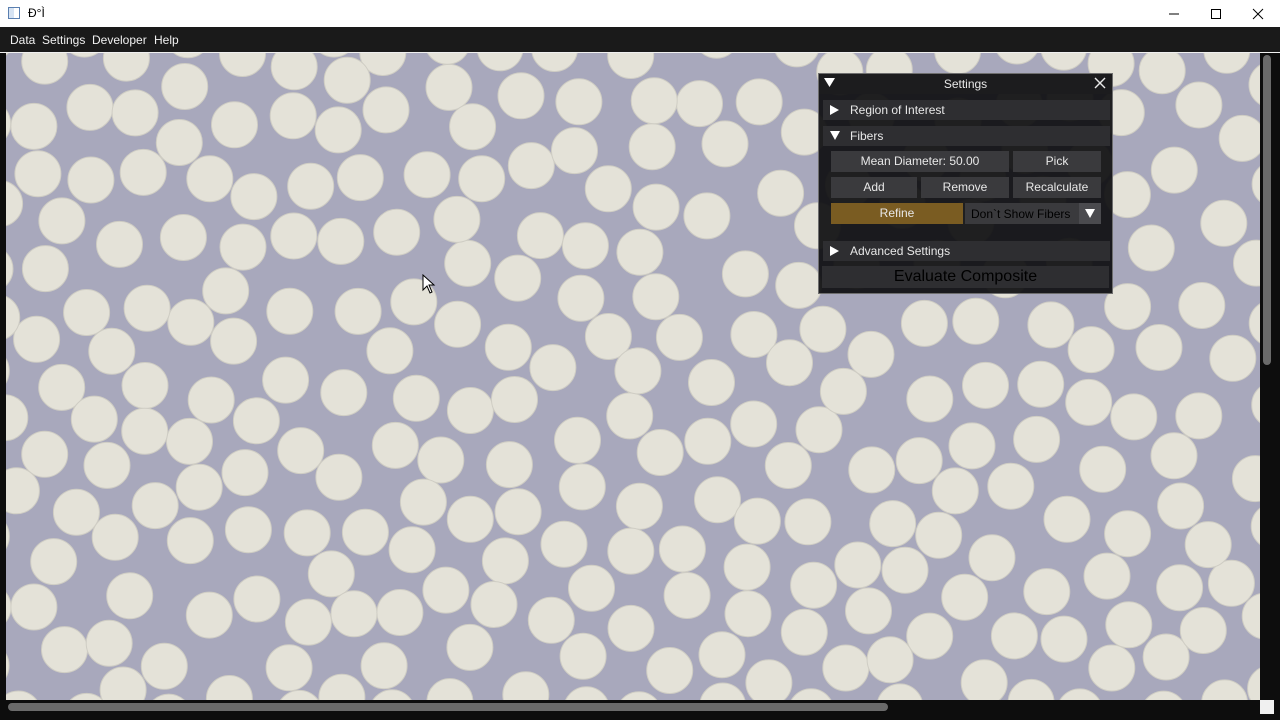  I want to click on evaluate-composite-button: Evaluate Composite, so click(965, 277).